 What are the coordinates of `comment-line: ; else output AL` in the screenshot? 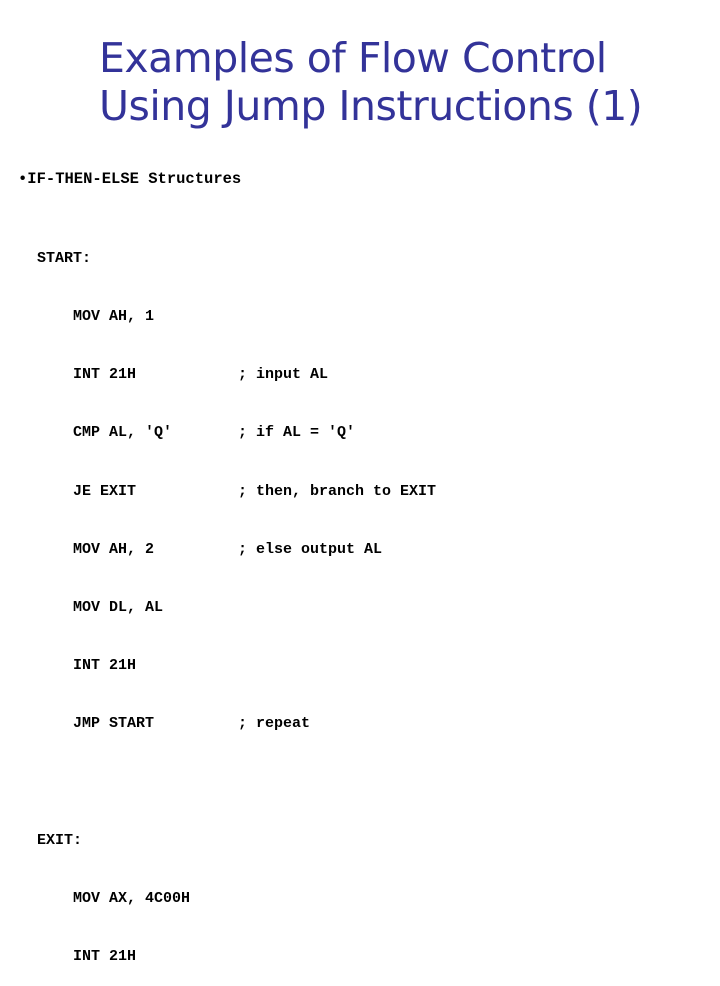 It's located at (310, 549).